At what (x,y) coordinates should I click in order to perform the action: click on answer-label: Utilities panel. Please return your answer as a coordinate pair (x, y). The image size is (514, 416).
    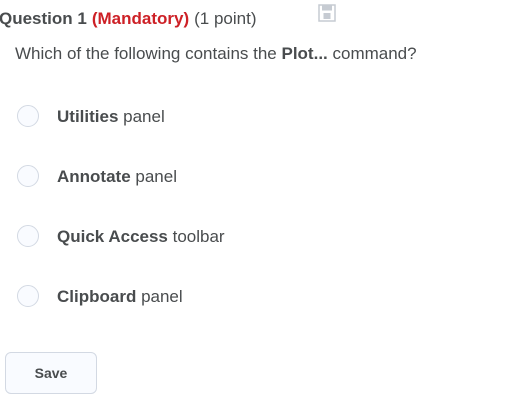
    Looking at the image, I should click on (111, 117).